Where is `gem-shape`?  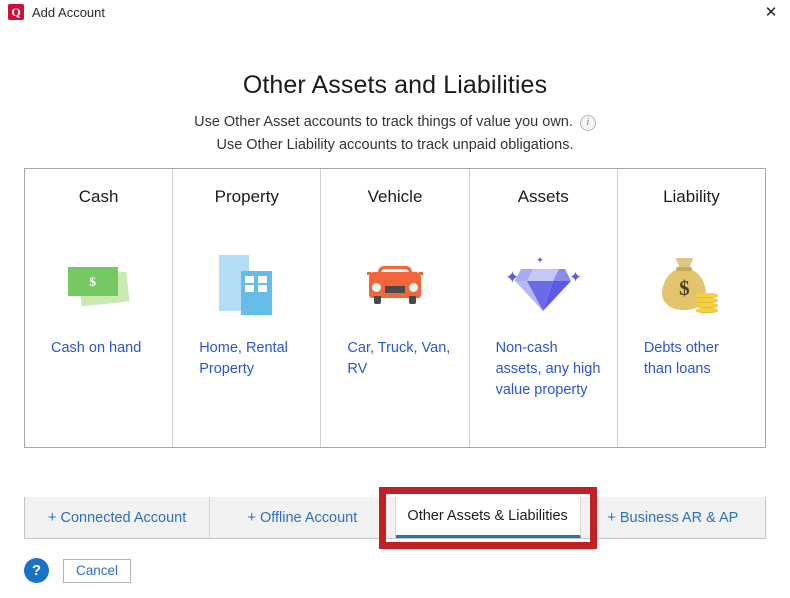 gem-shape is located at coordinates (543, 290).